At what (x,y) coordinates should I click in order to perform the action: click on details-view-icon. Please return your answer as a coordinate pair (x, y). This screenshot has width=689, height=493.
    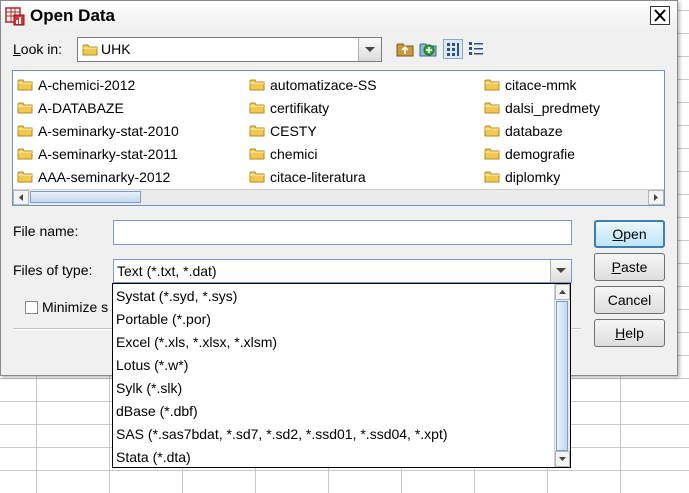
    Looking at the image, I should click on (476, 49).